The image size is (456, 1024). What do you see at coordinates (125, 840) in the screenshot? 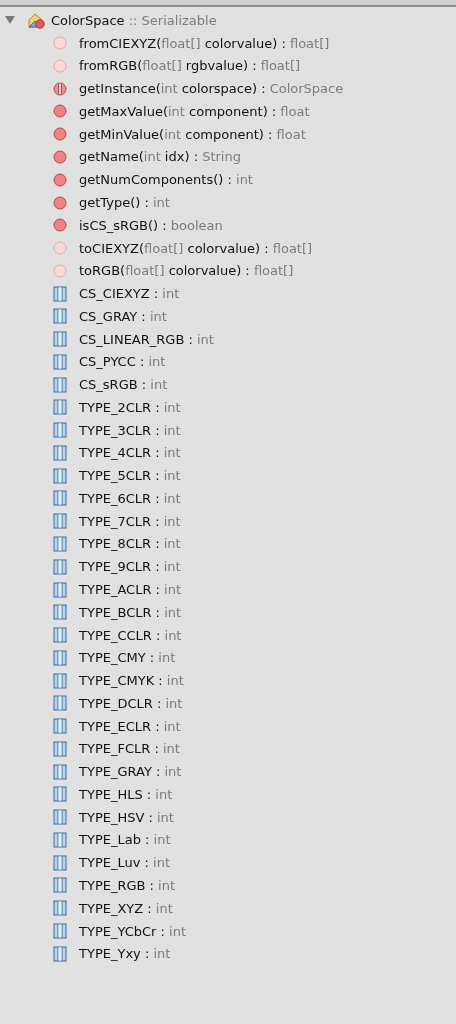
I see `member-signature: TYPE_Lab : int` at bounding box center [125, 840].